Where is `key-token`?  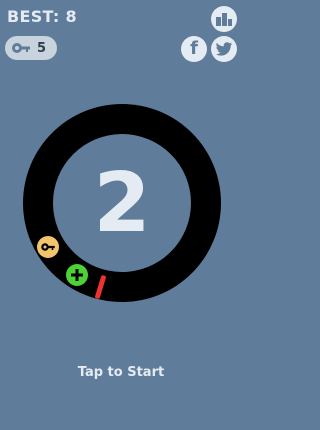
key-token is located at coordinates (48, 247).